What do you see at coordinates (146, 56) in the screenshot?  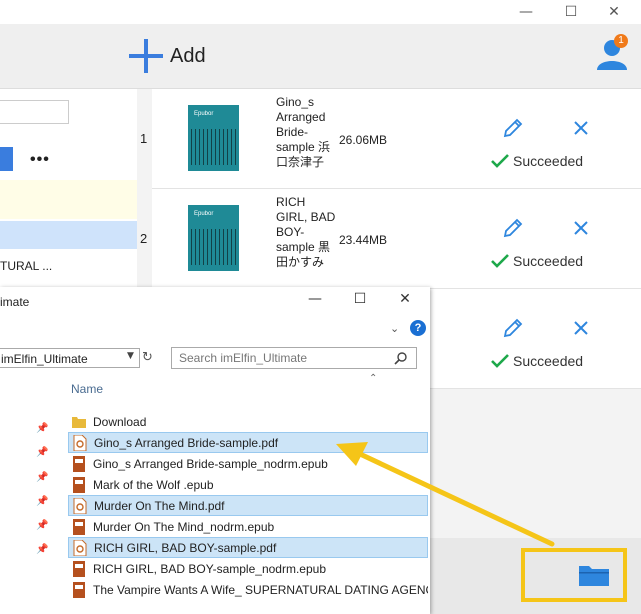 I see `plus-icon` at bounding box center [146, 56].